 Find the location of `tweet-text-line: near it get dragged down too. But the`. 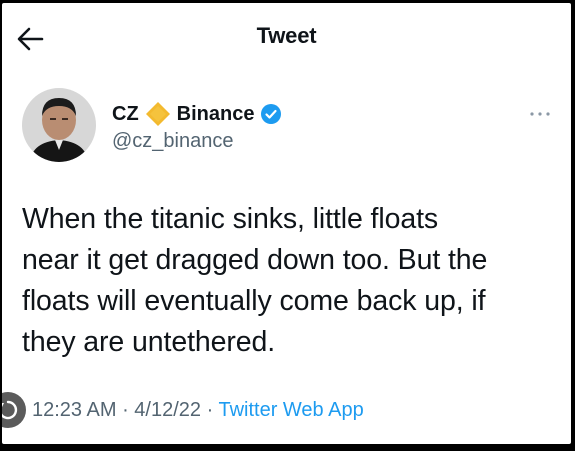

tweet-text-line: near it get dragged down too. But the is located at coordinates (255, 260).